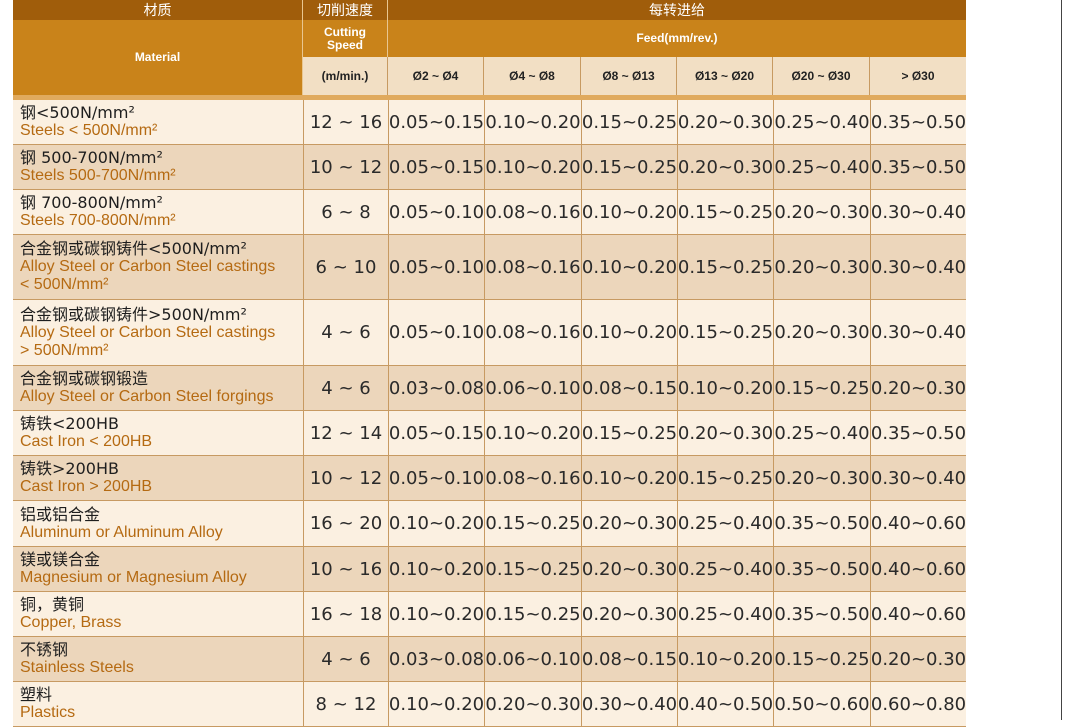 The width and height of the screenshot is (1070, 727). Describe the element at coordinates (629, 76) in the screenshot. I see `header-diameter-3: Ø8 ~ Ø13` at that location.